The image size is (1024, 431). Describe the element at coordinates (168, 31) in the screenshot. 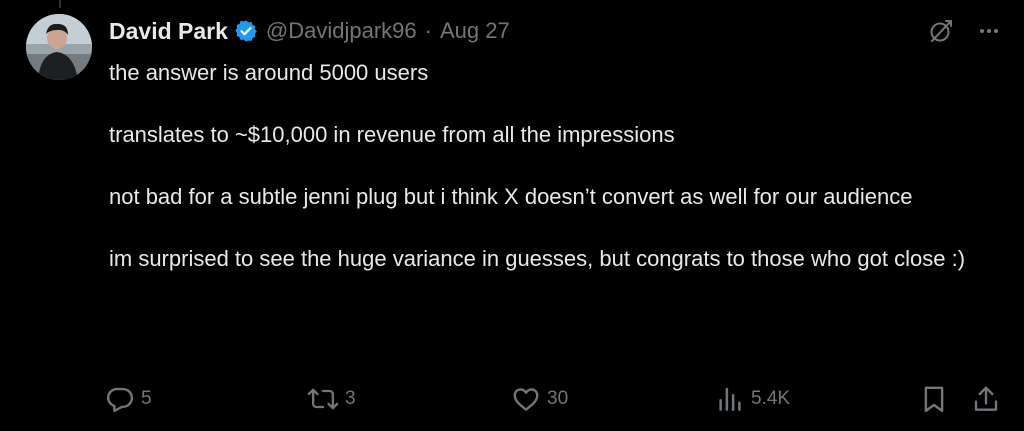

I see `author-name: David Park` at that location.